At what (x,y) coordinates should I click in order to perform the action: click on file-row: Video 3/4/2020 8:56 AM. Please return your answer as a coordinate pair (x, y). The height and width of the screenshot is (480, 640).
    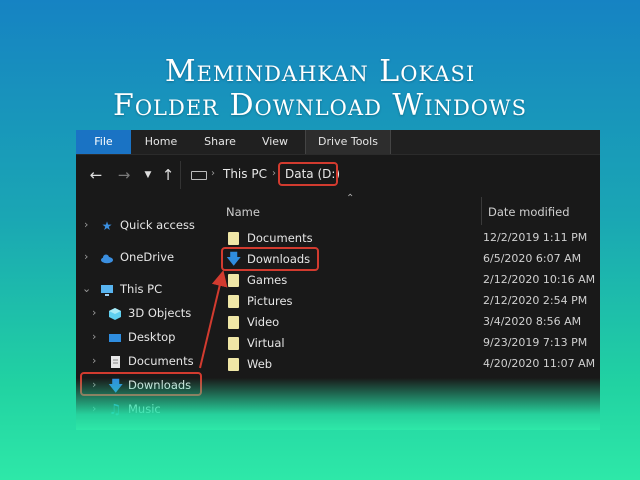
    Looking at the image, I should click on (411, 323).